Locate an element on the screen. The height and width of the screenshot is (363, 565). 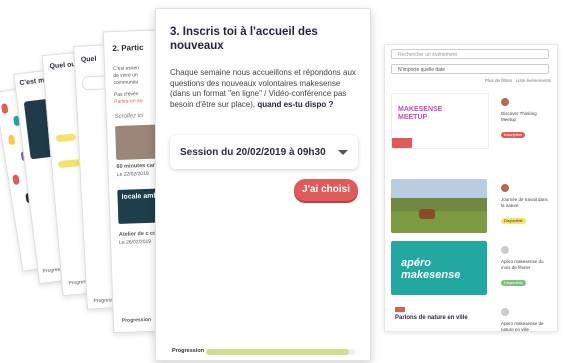
thumbnail-text: MAKESENSE MEETUP is located at coordinates (420, 113).